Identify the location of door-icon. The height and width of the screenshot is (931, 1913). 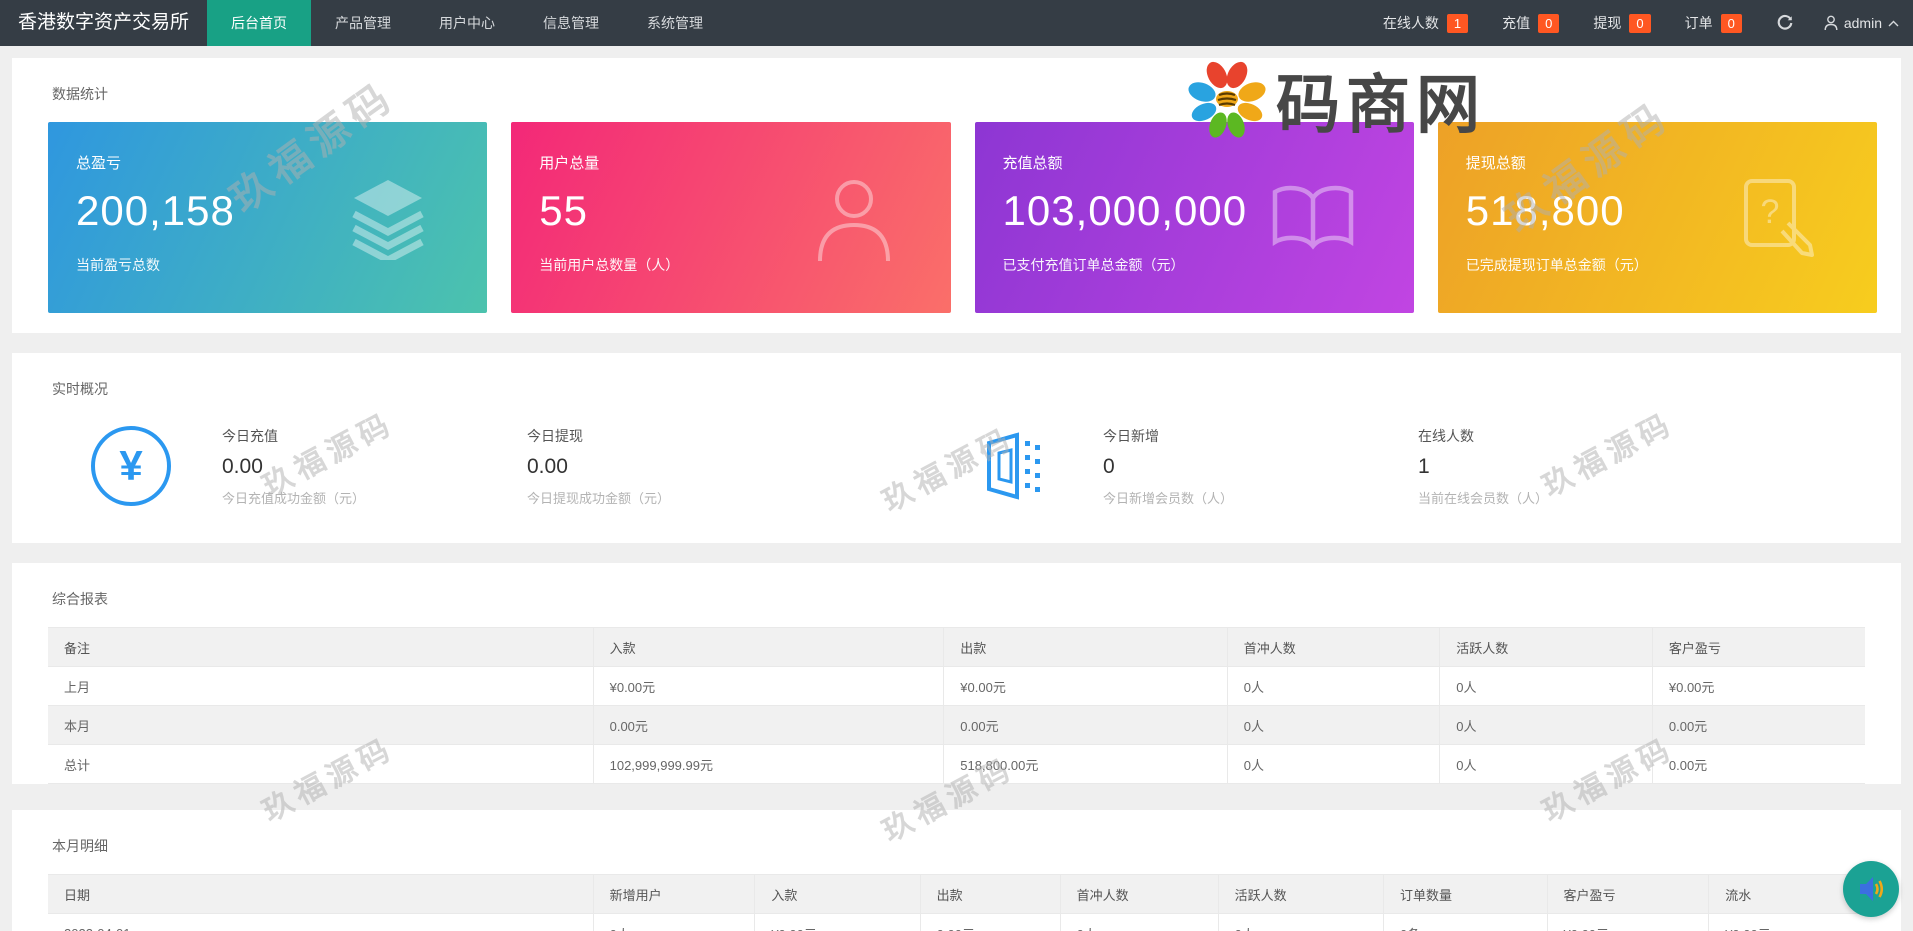
(1012, 466).